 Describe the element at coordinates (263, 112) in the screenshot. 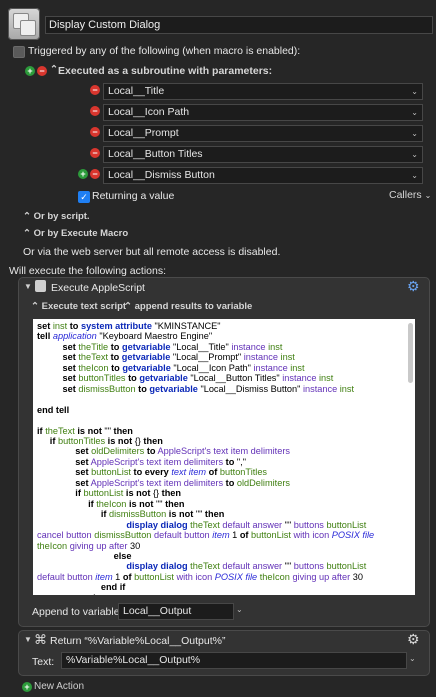

I see `param-field: Local__Icon Path ⌄` at that location.